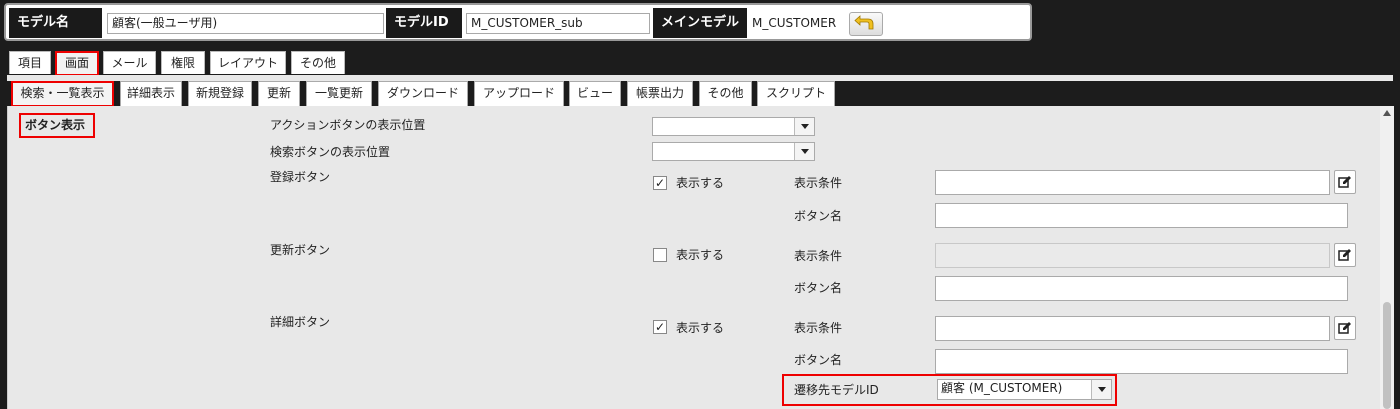  What do you see at coordinates (300, 177) in the screenshot?
I see `register-button-label: 登録ボタン` at bounding box center [300, 177].